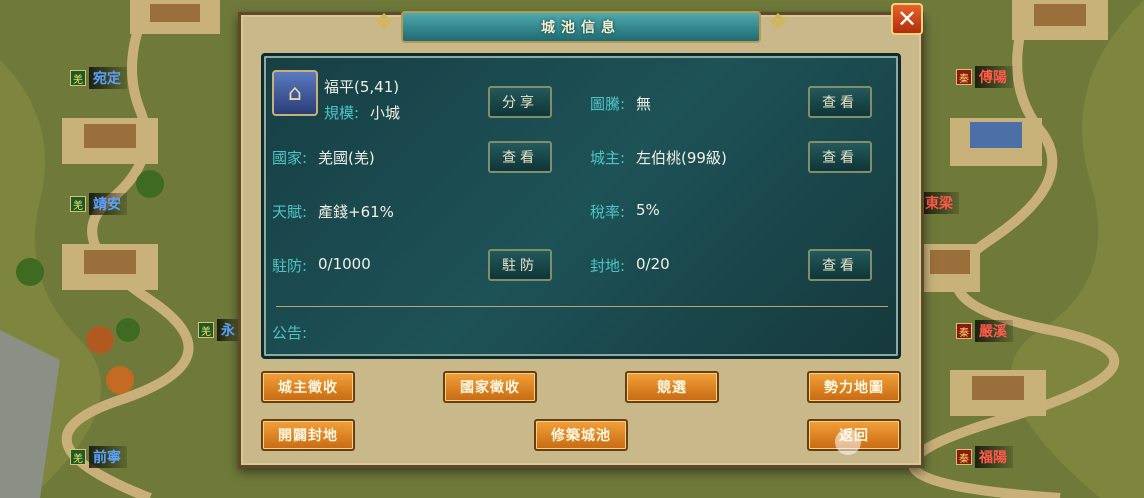 Image resolution: width=1144 pixels, height=498 pixels. What do you see at coordinates (520, 102) in the screenshot?
I see `share-button: 分享` at bounding box center [520, 102].